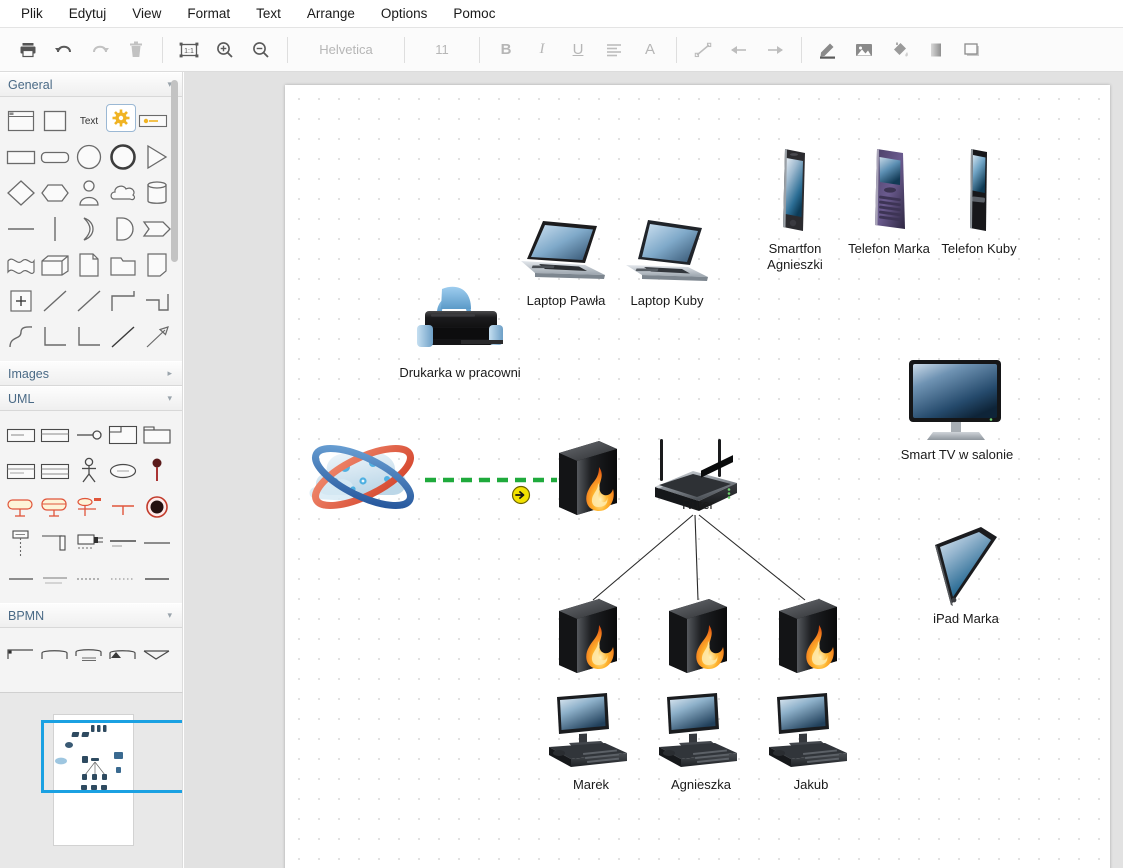 The height and width of the screenshot is (868, 1123). I want to click on font-family-select: Helvetica, so click(346, 49).